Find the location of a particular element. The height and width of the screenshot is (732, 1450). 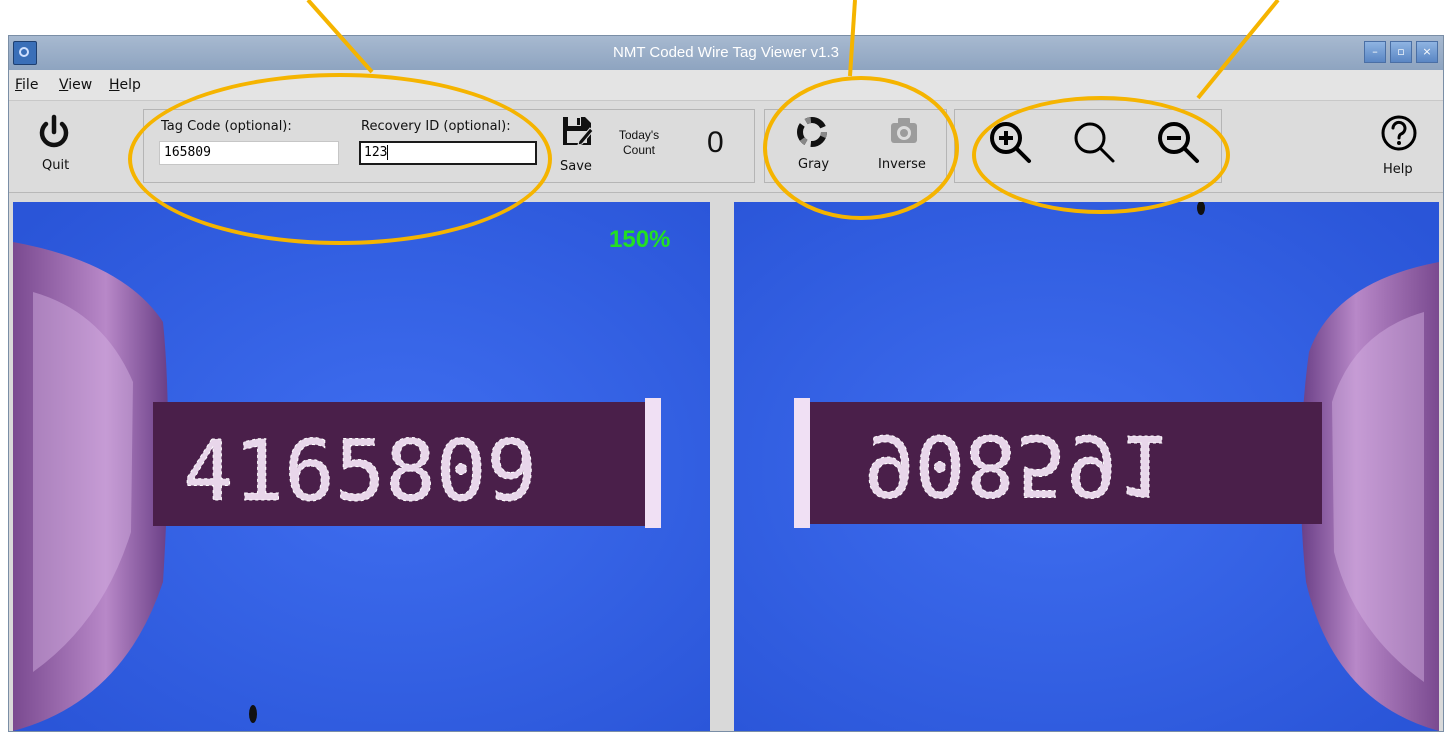

floppy-save-icon is located at coordinates (578, 131).